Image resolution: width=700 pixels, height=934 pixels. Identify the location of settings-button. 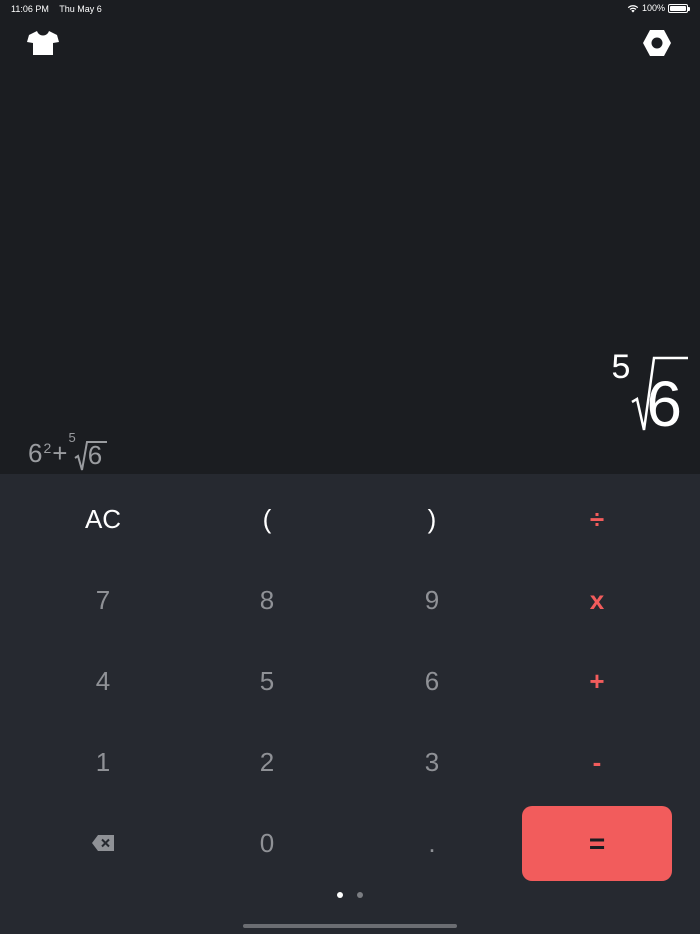
(657, 43).